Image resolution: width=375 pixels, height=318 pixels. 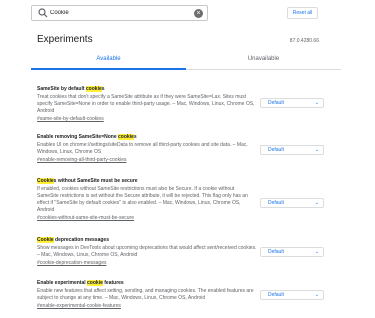 I want to click on search-input, so click(x=120, y=13).